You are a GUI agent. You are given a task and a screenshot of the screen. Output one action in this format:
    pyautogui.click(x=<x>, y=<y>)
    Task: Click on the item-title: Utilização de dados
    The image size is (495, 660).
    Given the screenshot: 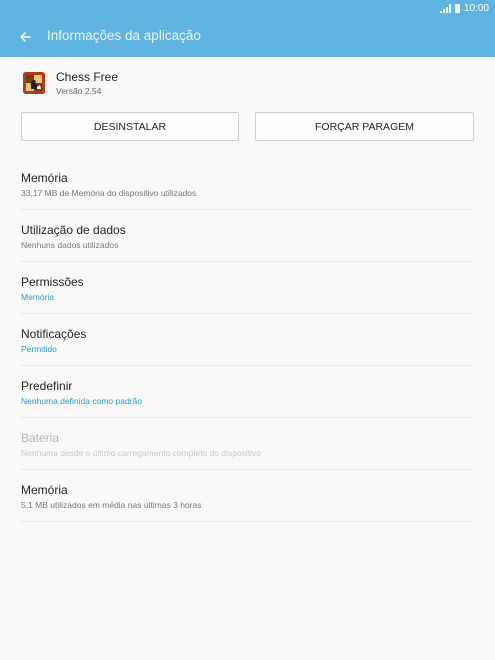 What is the action you would take?
    pyautogui.click(x=73, y=230)
    